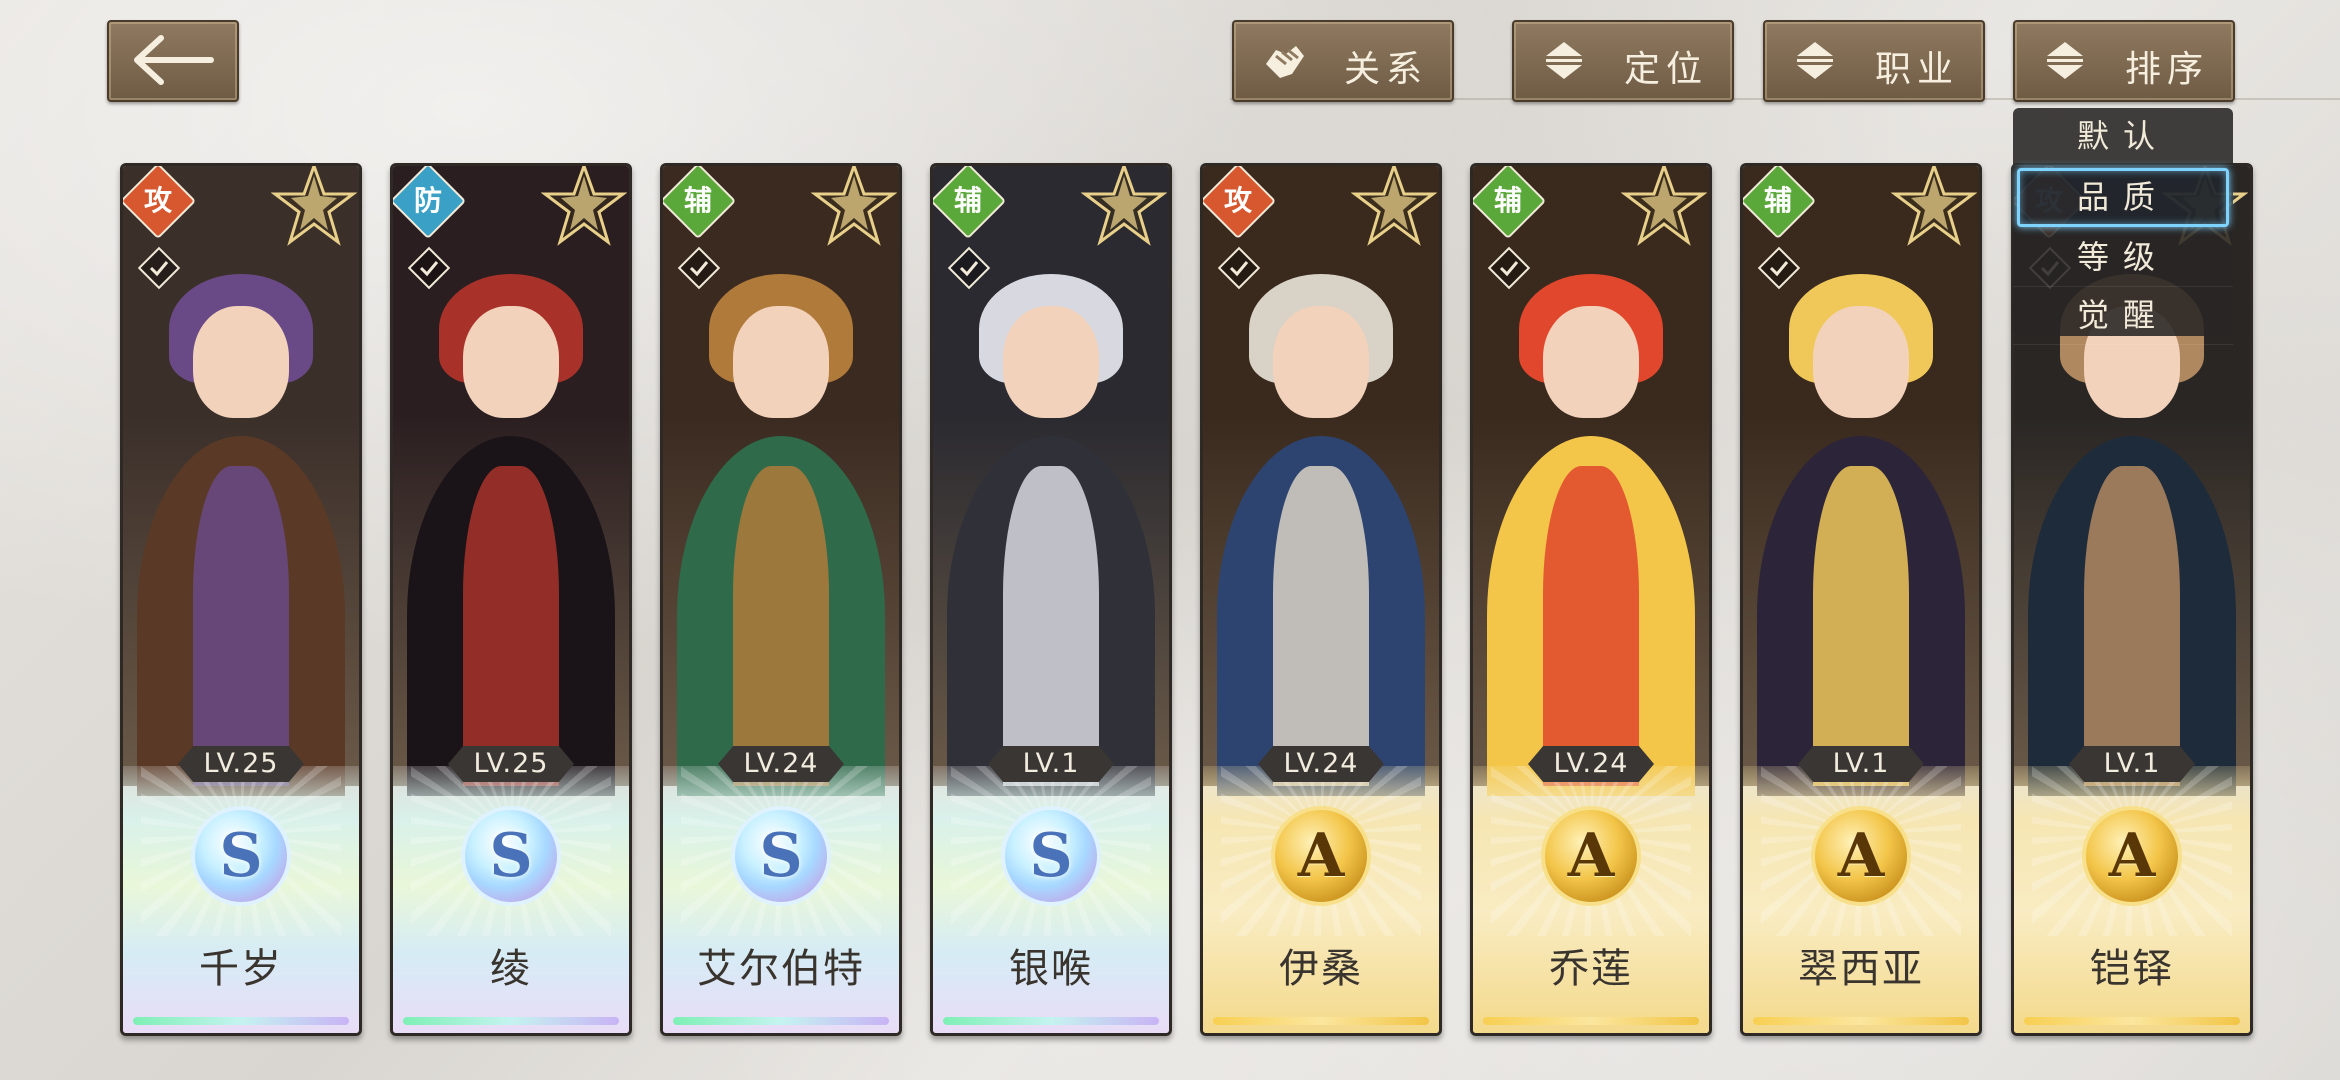 Image resolution: width=2340 pixels, height=1080 pixels. Describe the element at coordinates (1916, 69) in the screenshot. I see `job-label: 职业` at that location.